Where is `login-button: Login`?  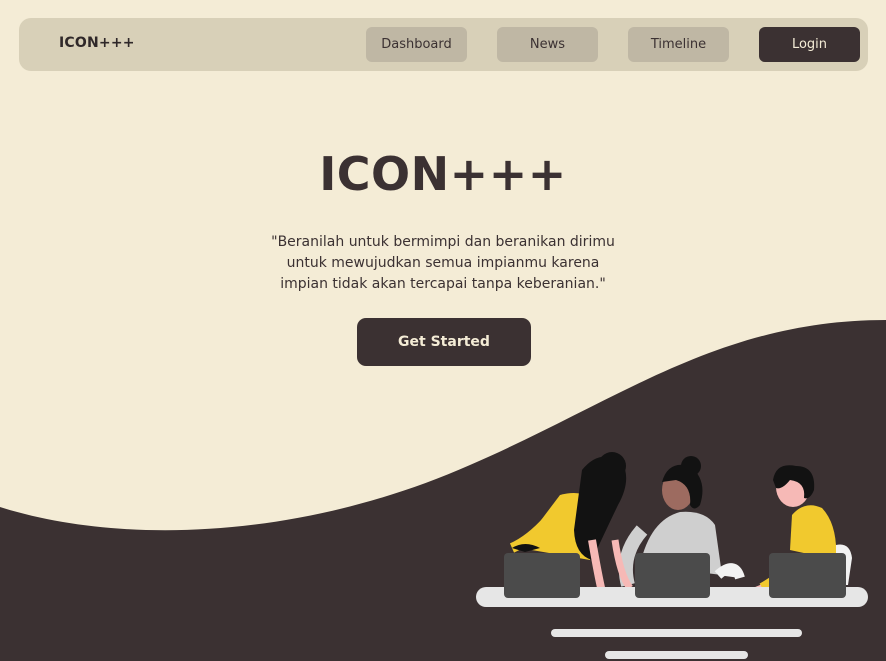 login-button: Login is located at coordinates (809, 44).